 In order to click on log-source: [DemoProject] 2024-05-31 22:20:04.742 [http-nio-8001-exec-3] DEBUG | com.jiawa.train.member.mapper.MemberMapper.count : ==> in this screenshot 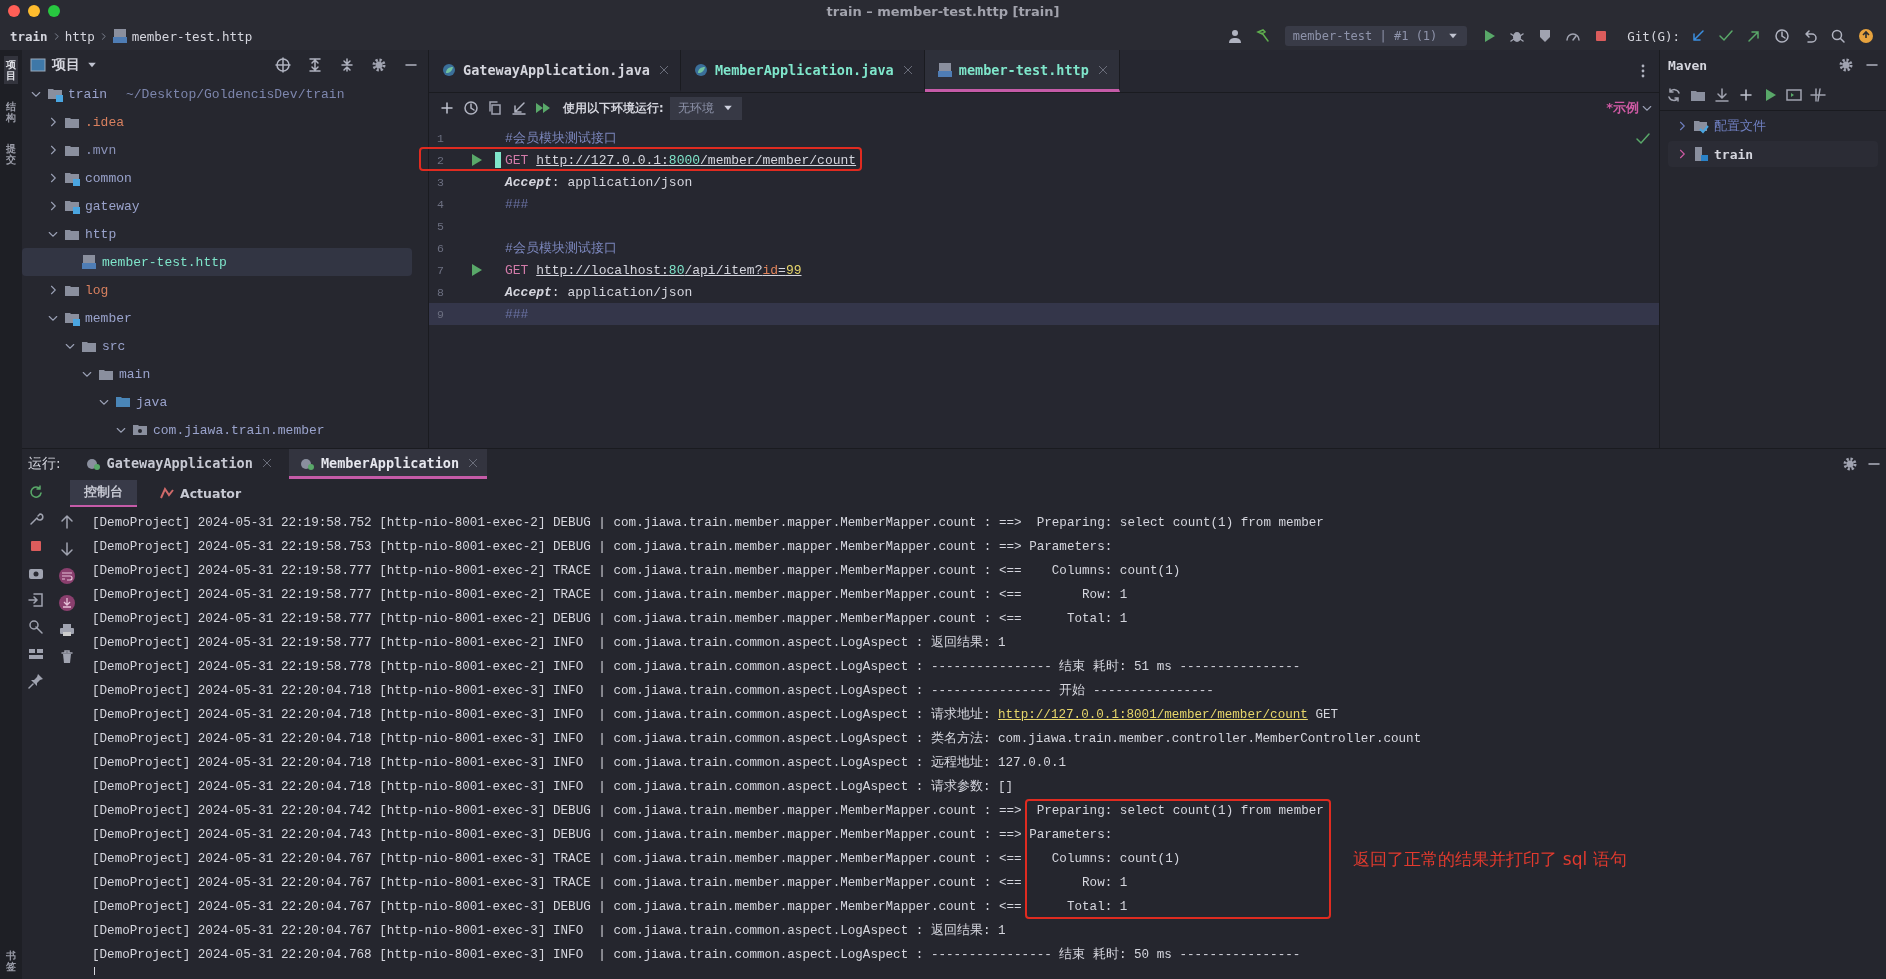, I will do `click(557, 811)`.